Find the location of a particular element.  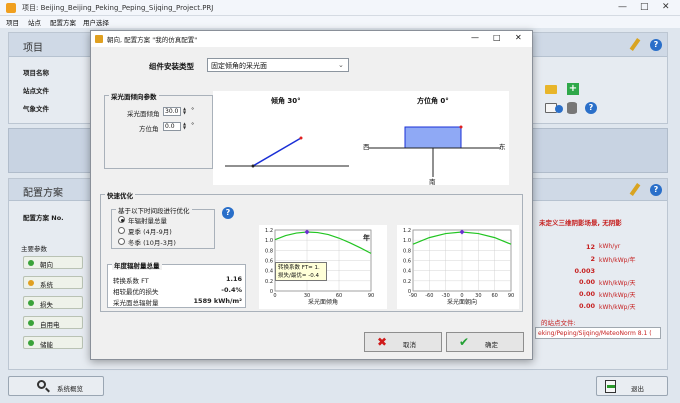

result-value: 2 is located at coordinates (592, 259).